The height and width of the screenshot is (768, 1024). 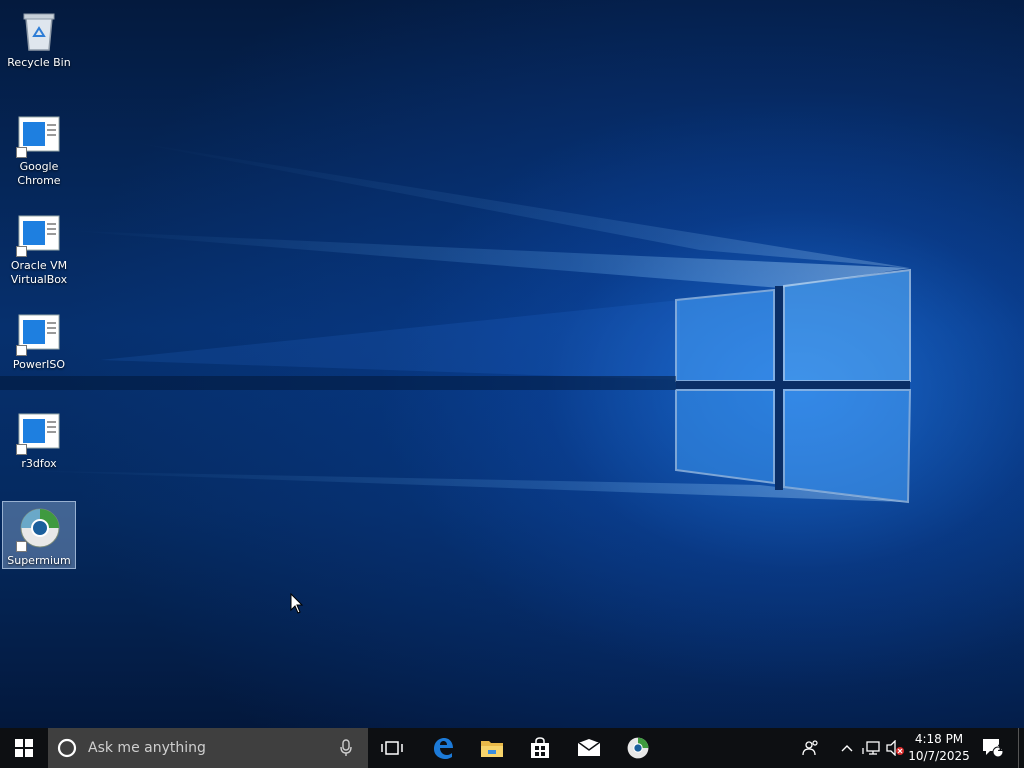 I want to click on windows-logo-icon, so click(x=24, y=748).